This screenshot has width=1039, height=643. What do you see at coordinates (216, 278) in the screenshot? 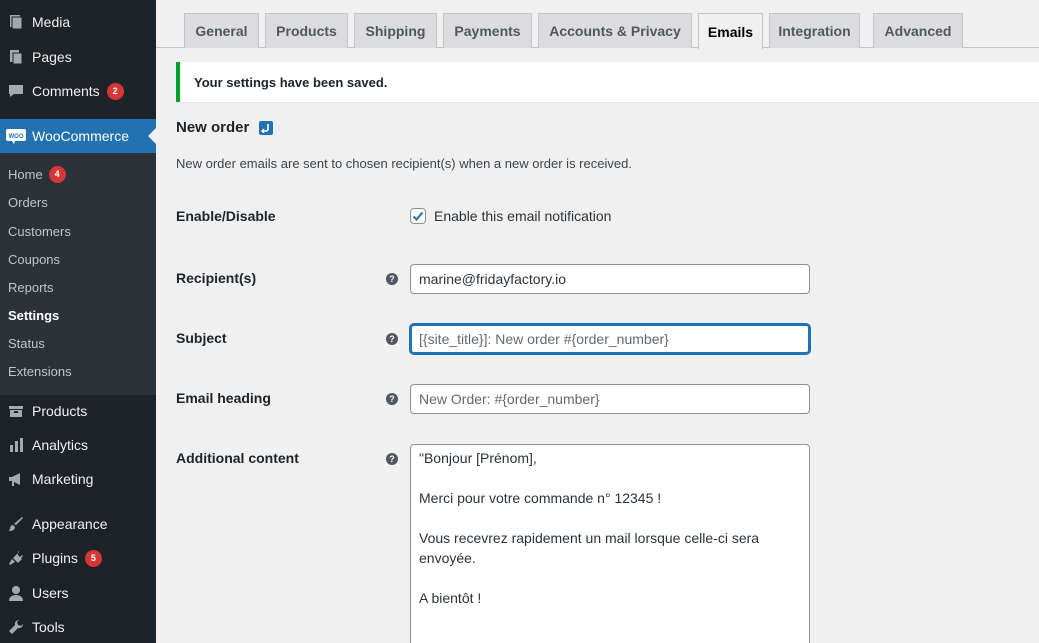
I see `recipient-label: Recipient(s)` at bounding box center [216, 278].